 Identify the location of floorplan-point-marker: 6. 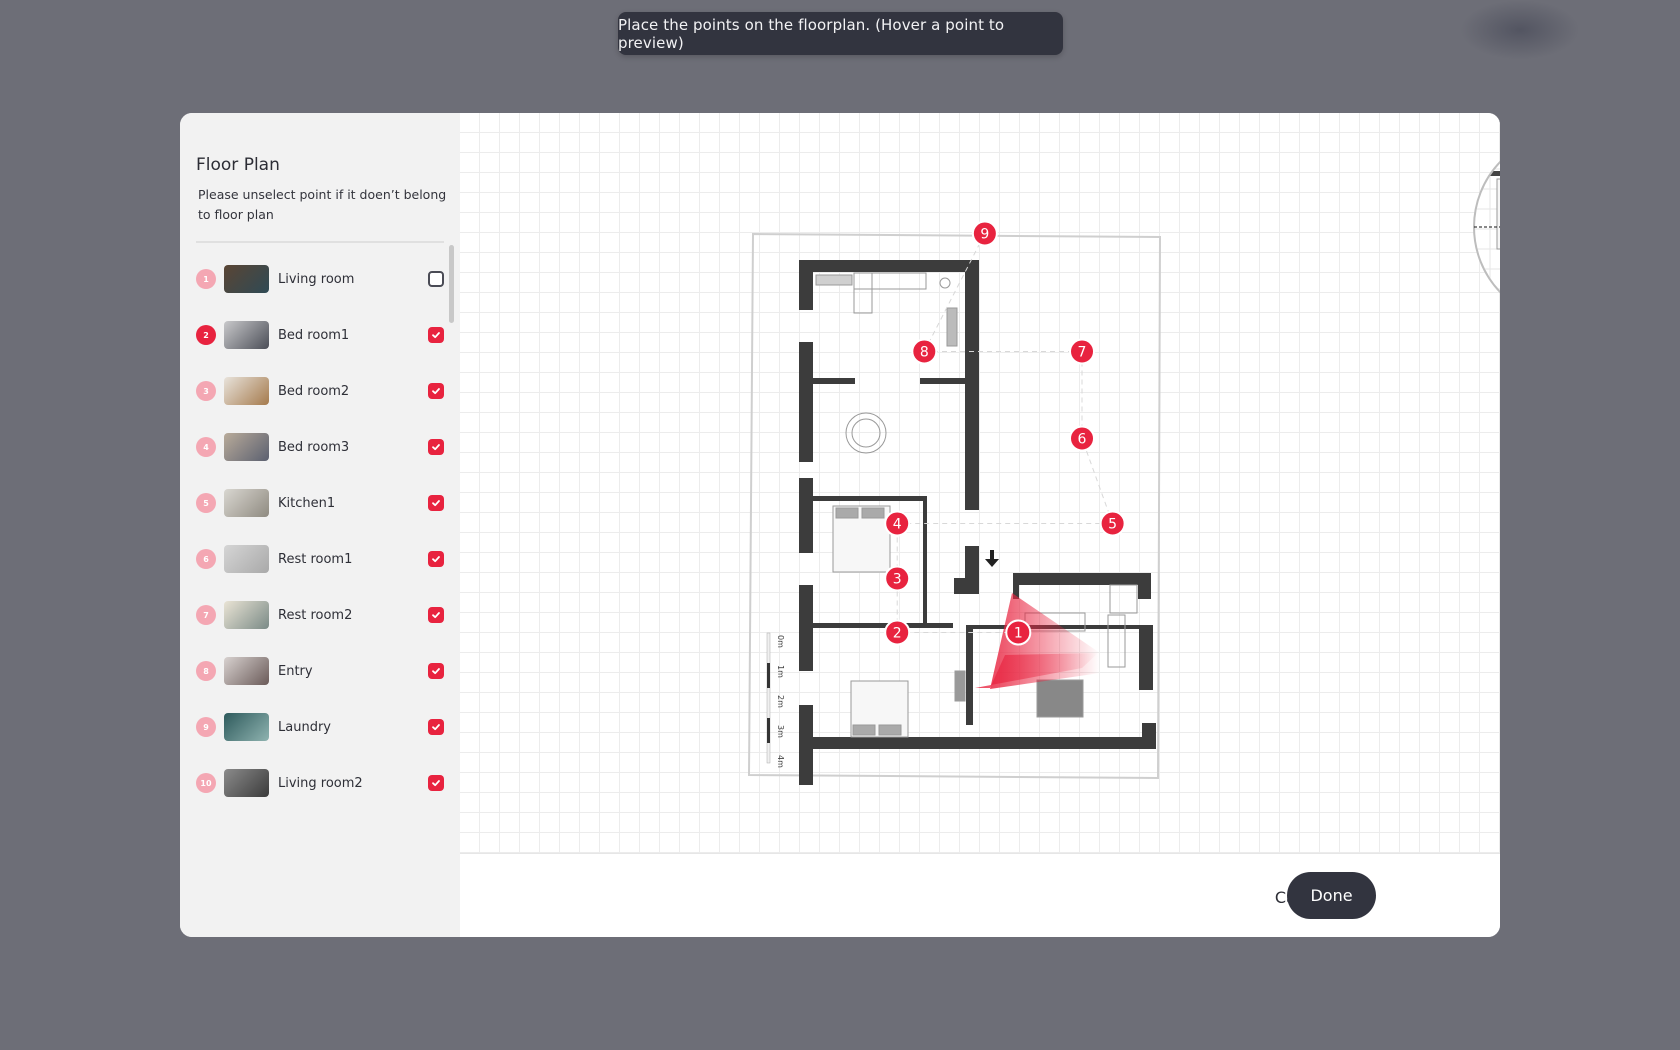
(1082, 438).